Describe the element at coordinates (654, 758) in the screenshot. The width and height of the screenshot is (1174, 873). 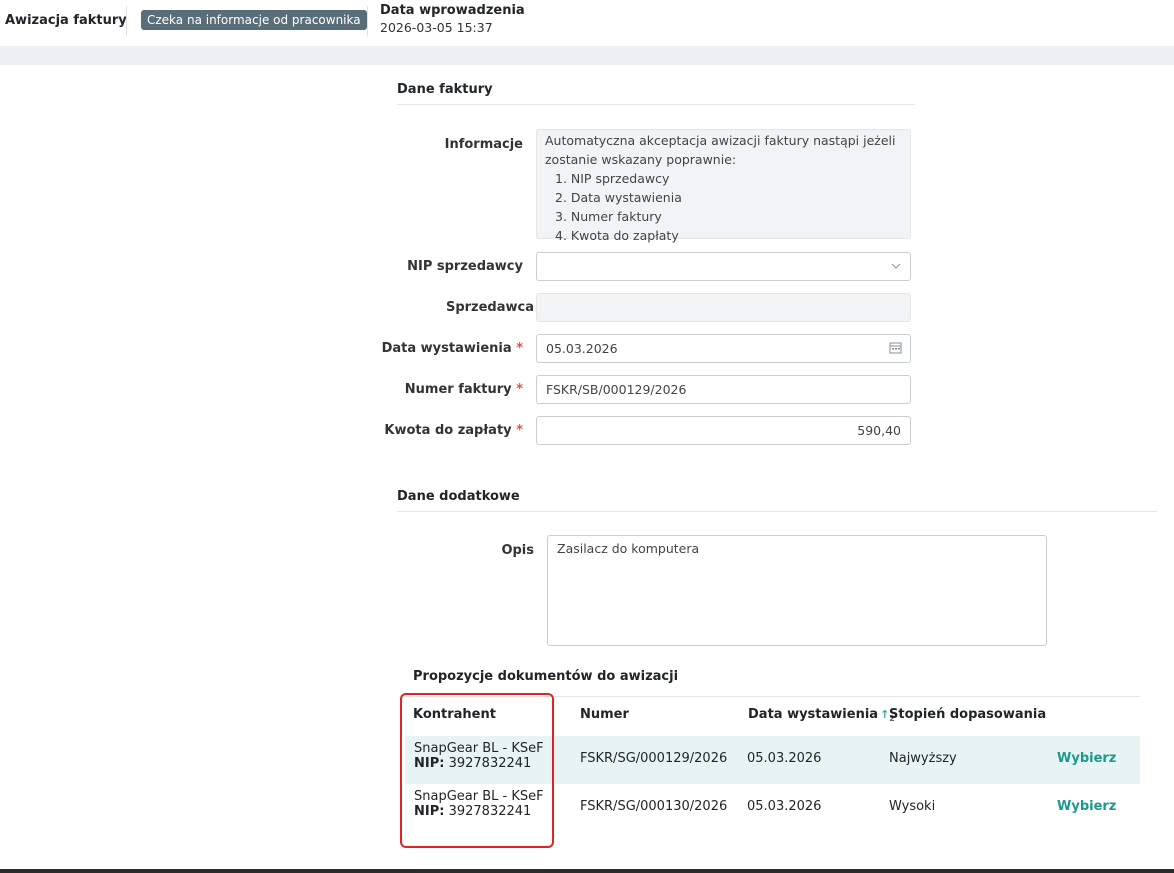
I see `number-cell: FSKR/SG/000129/2026` at that location.